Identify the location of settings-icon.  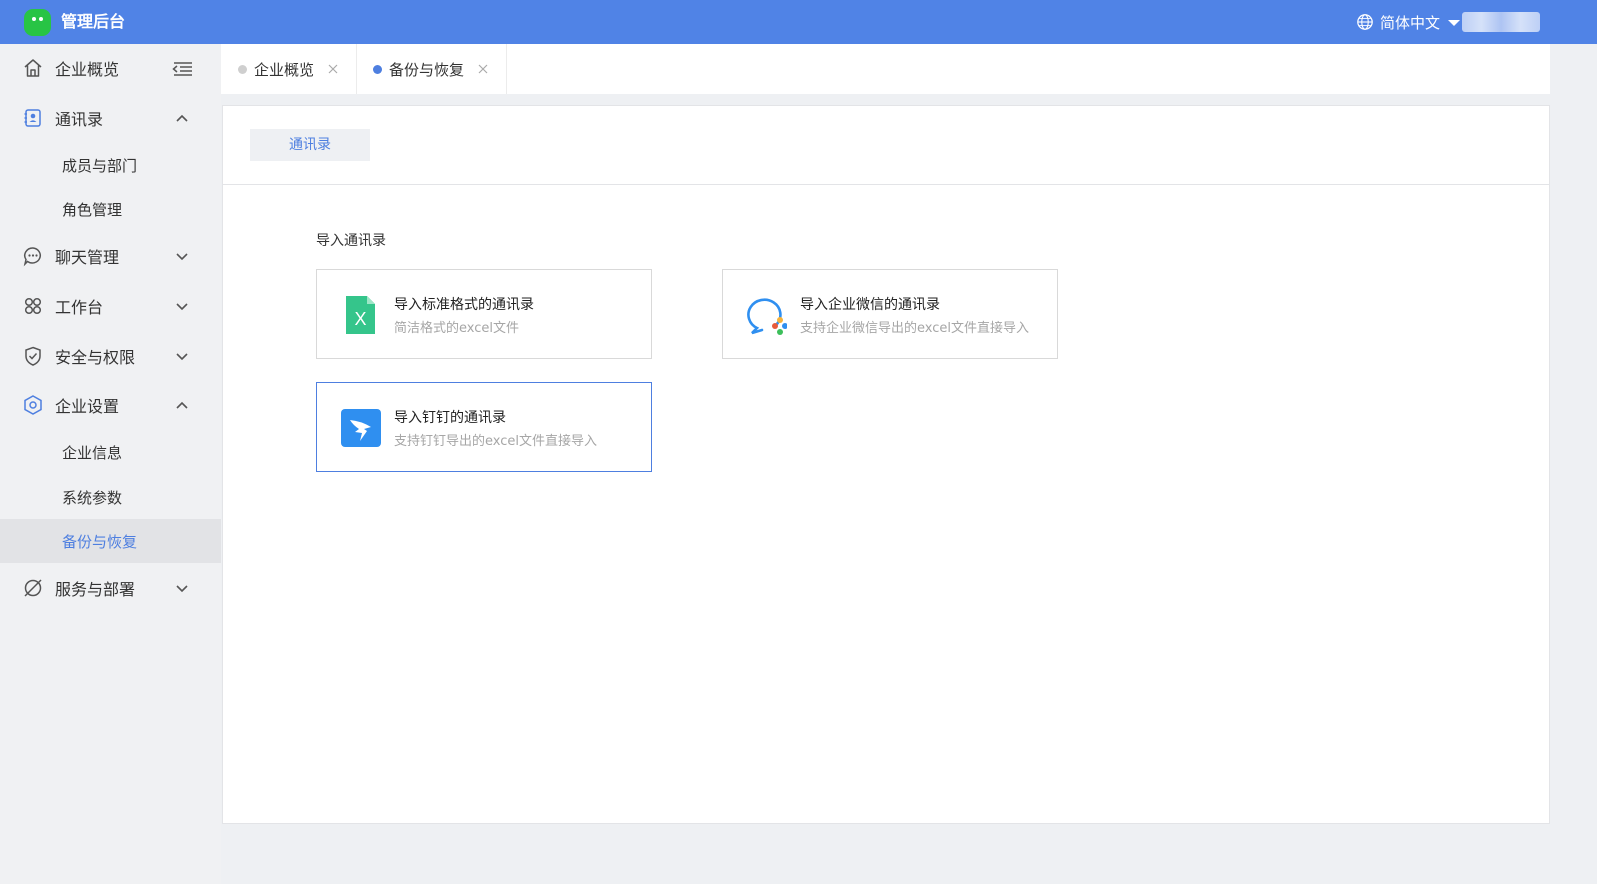
(33, 405).